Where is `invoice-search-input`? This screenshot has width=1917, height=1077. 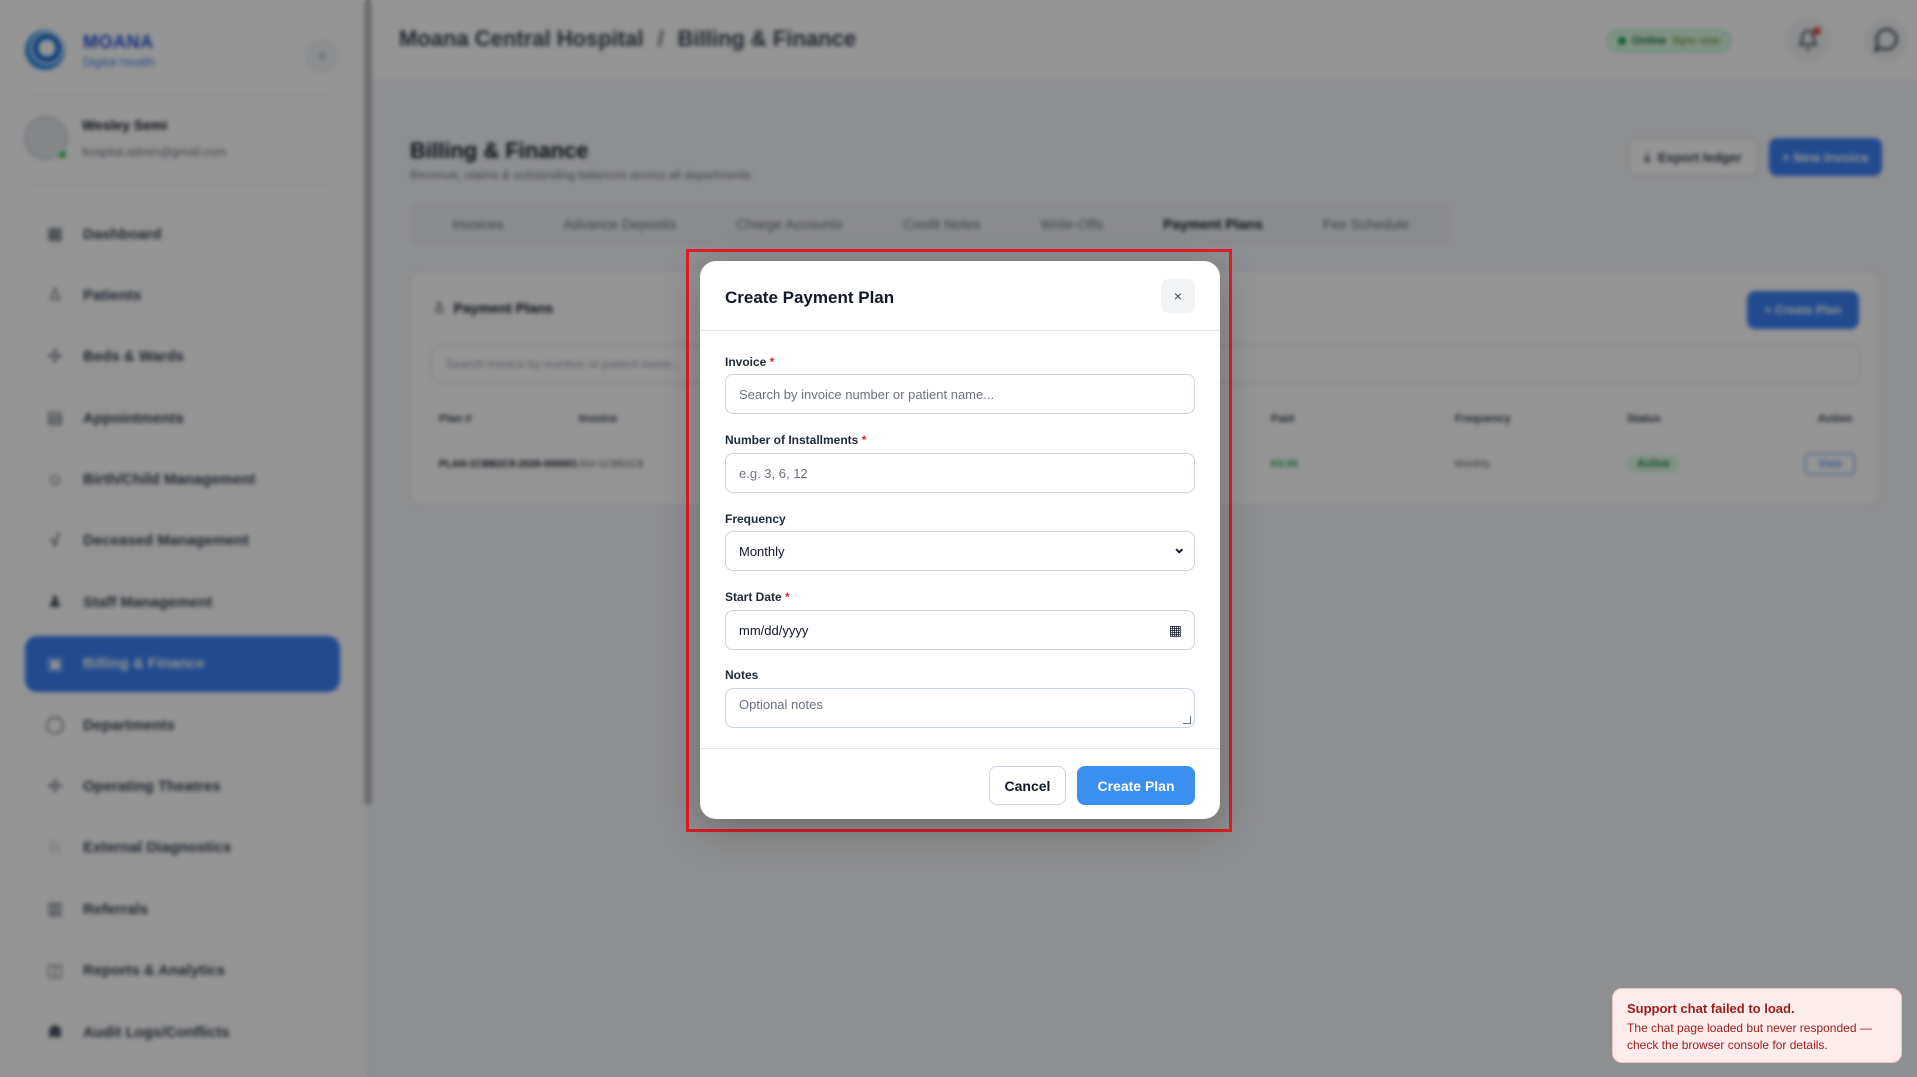
invoice-search-input is located at coordinates (960, 394).